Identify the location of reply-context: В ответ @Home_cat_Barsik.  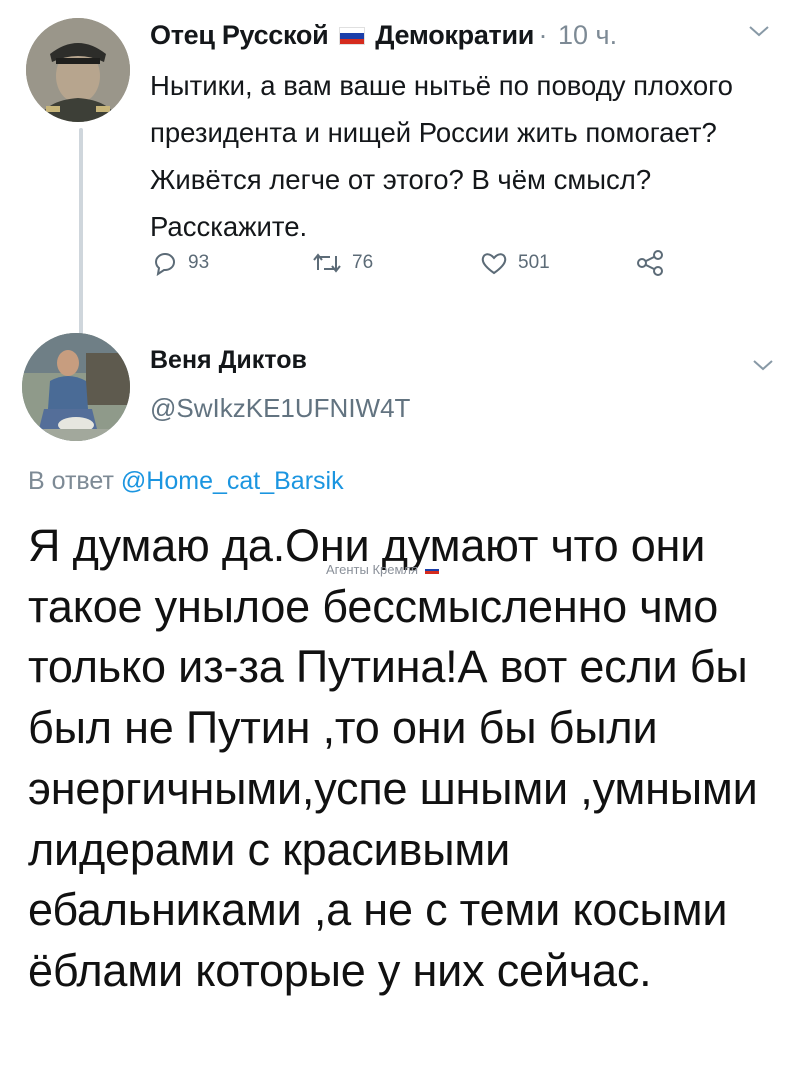
(186, 481).